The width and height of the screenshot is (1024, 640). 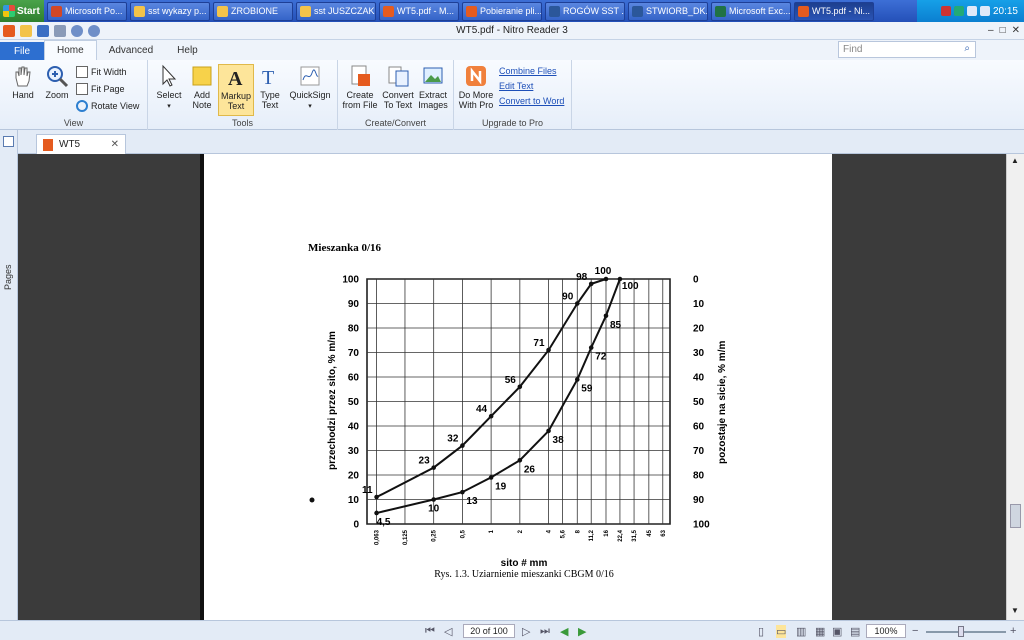 What do you see at coordinates (8, 277) in the screenshot?
I see `pages-panel-tab: Pages` at bounding box center [8, 277].